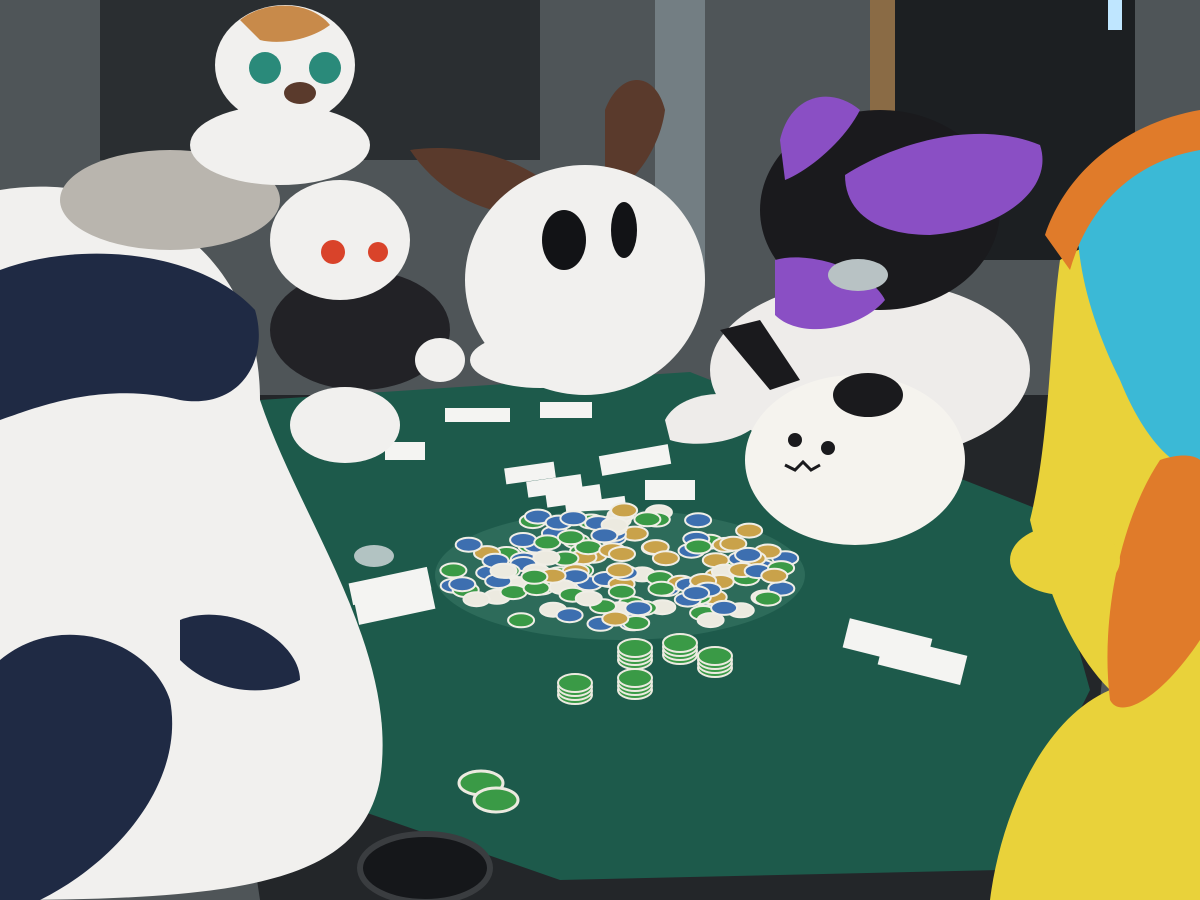  What do you see at coordinates (1115, 15) in the screenshot?
I see `light-strip` at bounding box center [1115, 15].